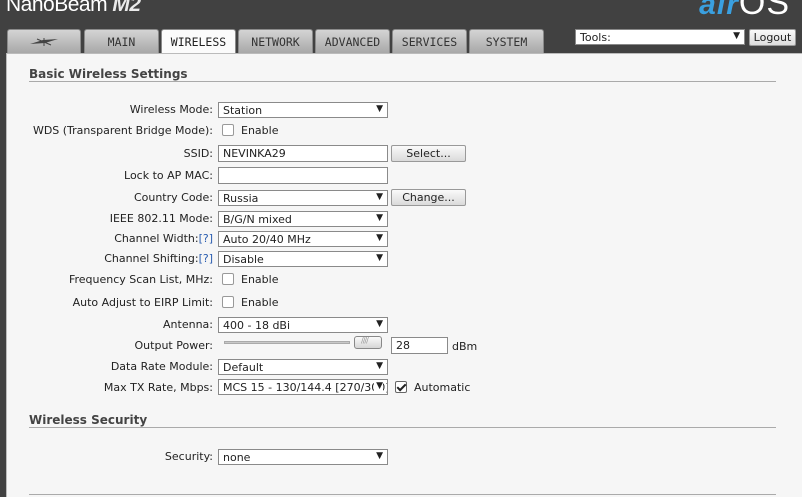 The width and height of the screenshot is (802, 497). What do you see at coordinates (764, 11) in the screenshot?
I see `airos-logo-os: OS` at bounding box center [764, 11].